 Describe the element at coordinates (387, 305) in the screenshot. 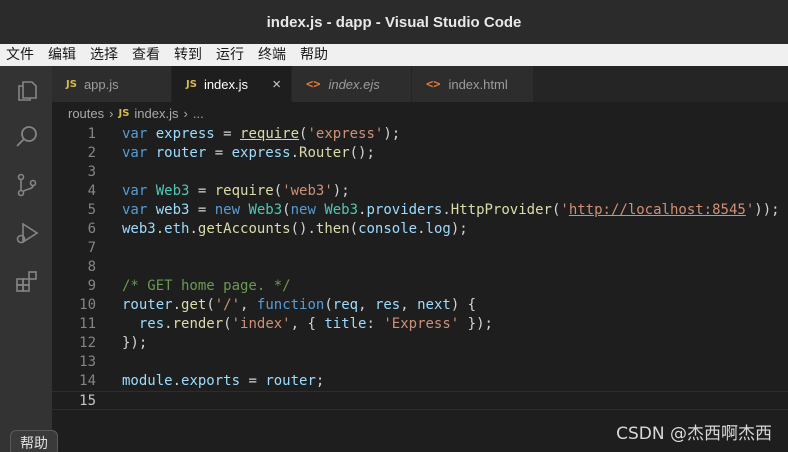

I see `code-token: res` at that location.